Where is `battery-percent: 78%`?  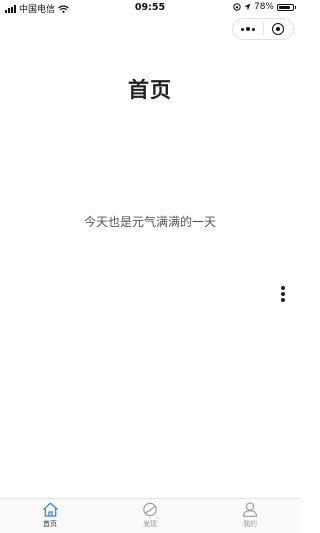 battery-percent: 78% is located at coordinates (263, 7).